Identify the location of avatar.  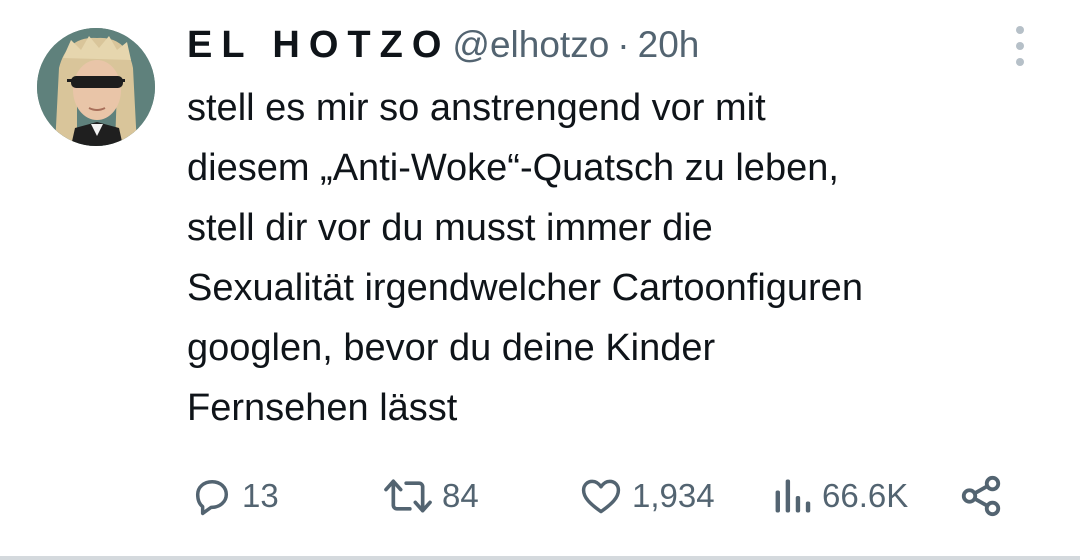
(96, 87).